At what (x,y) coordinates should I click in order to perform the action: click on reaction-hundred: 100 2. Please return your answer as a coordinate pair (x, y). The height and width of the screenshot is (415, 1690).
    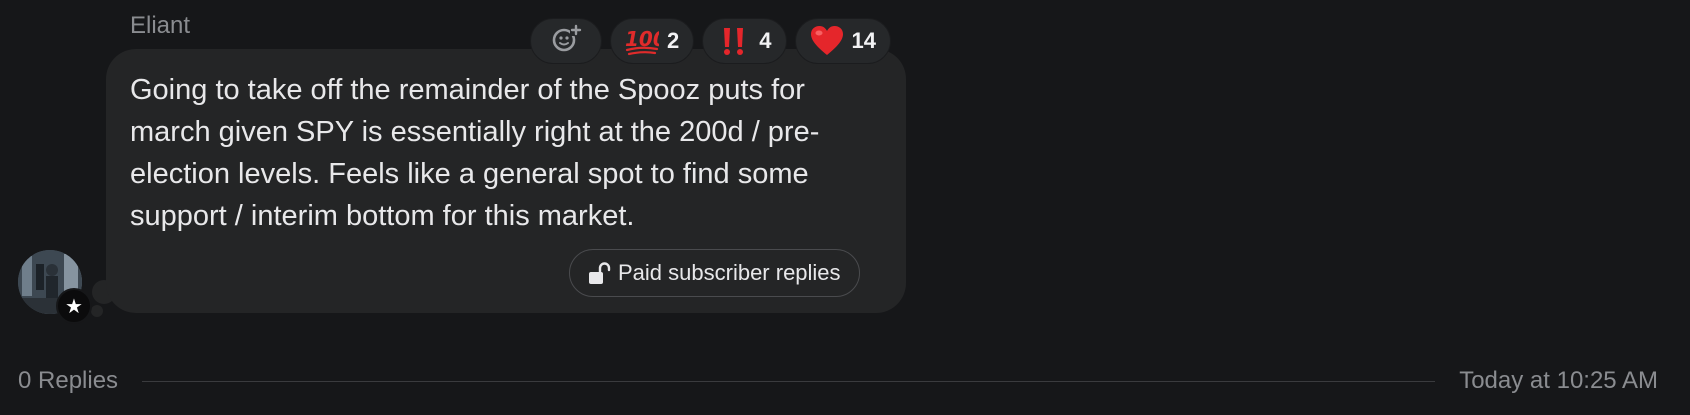
    Looking at the image, I should click on (652, 41).